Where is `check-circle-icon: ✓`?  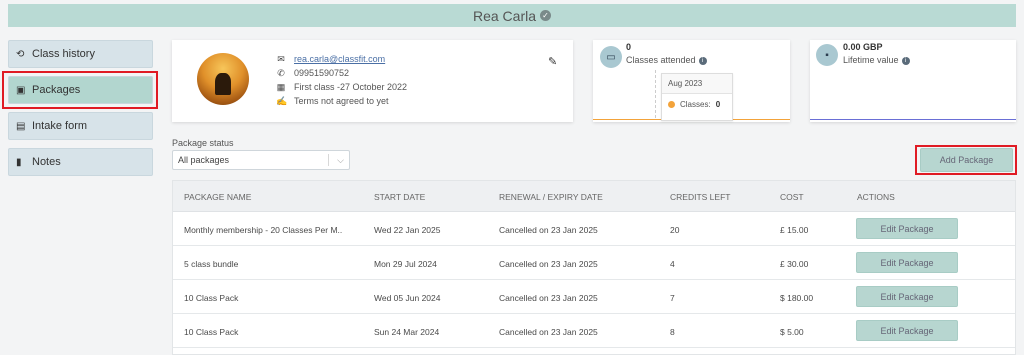
check-circle-icon: ✓ is located at coordinates (546, 15).